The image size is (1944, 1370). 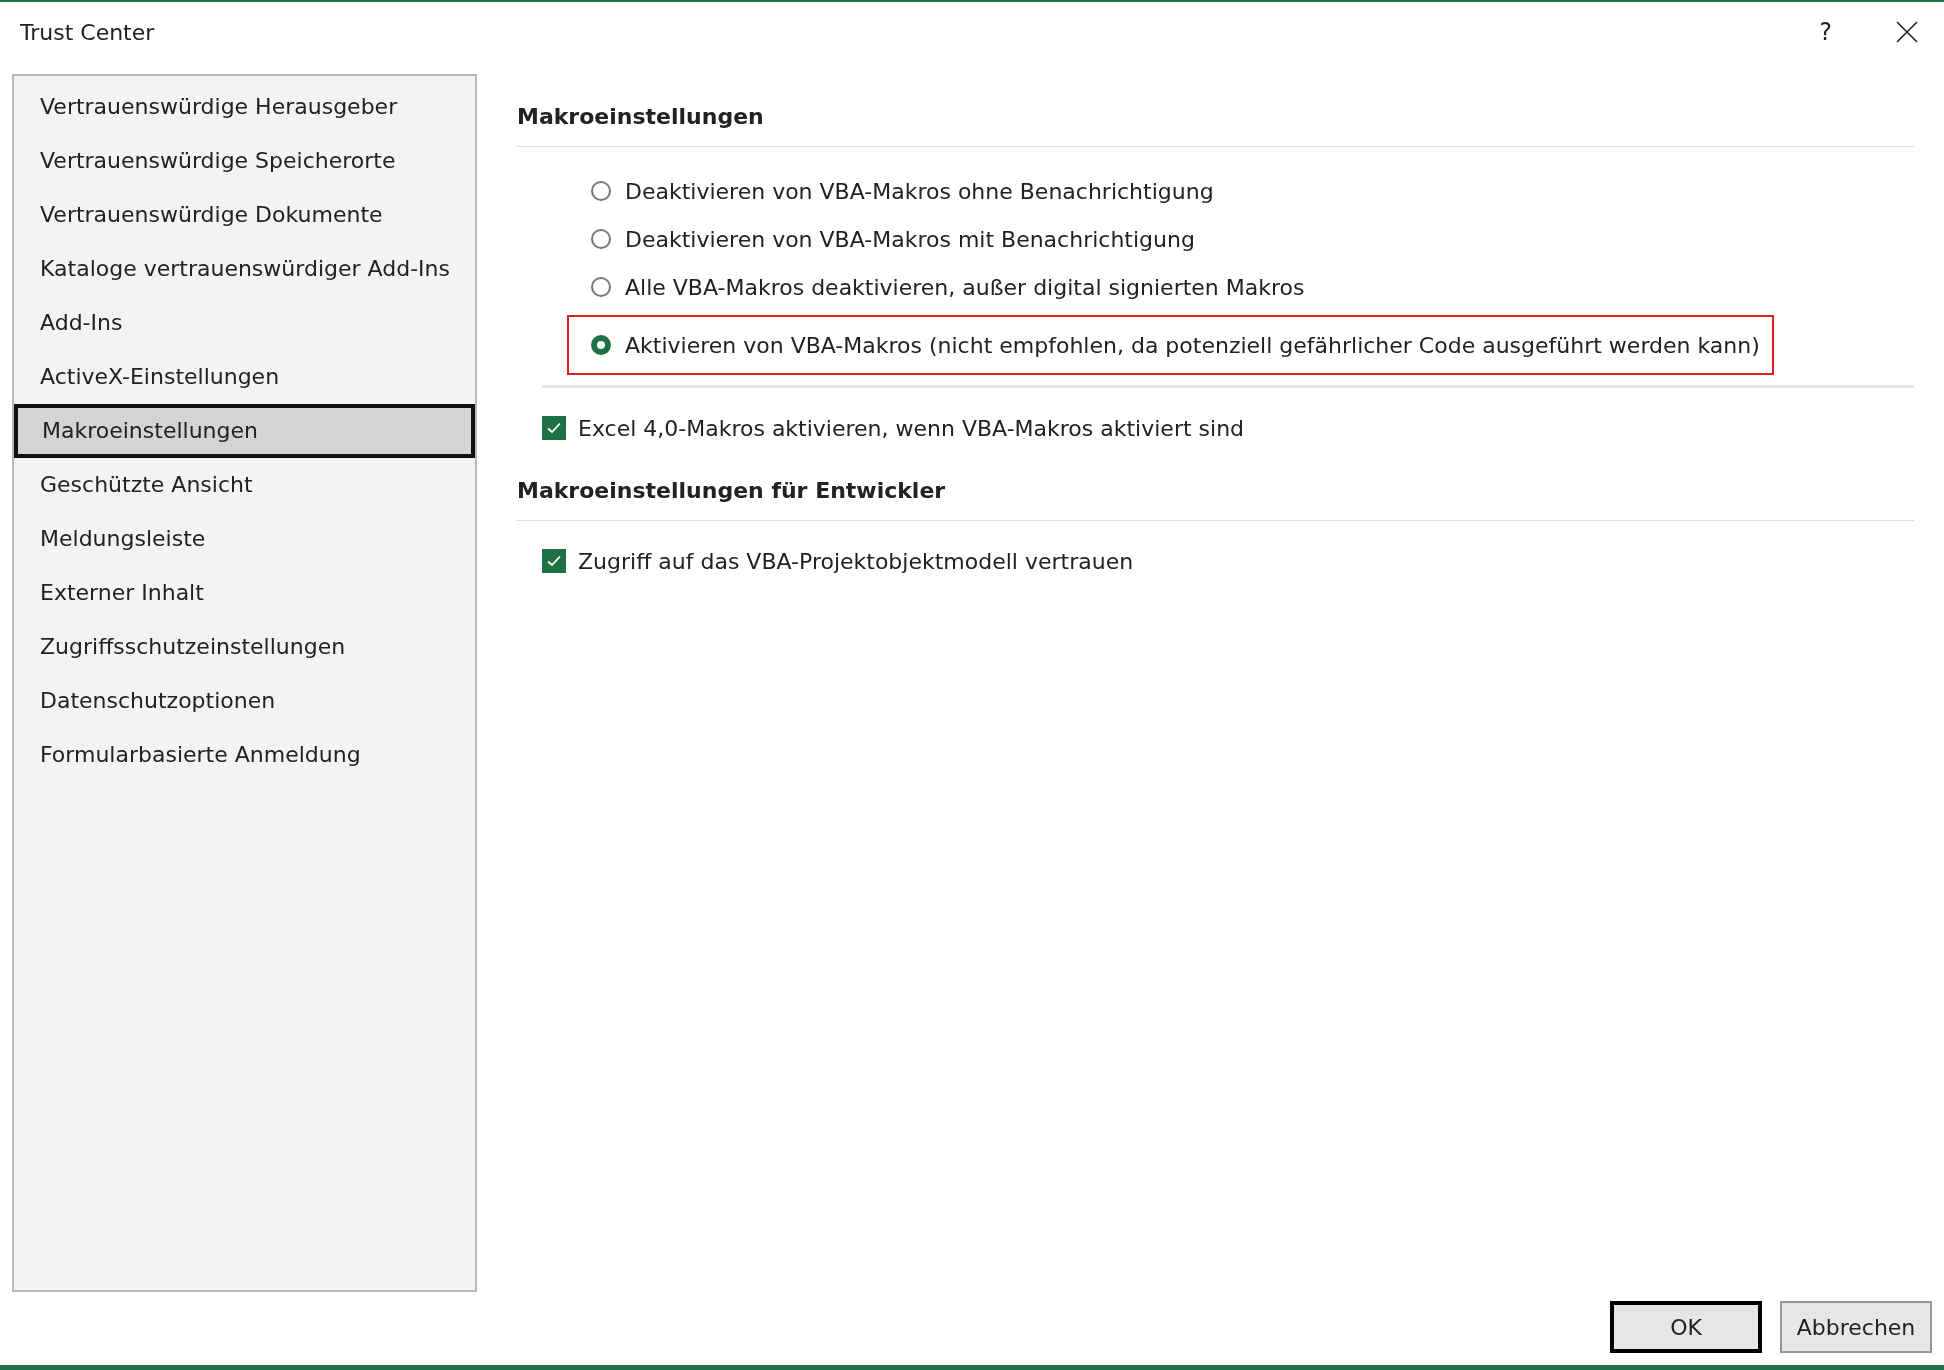 I want to click on option-label: Aktivieren von VBA-Makros (nicht empfohlen, da potenziell gefährlicher Code ausgeführt werden kann), so click(x=1192, y=345).